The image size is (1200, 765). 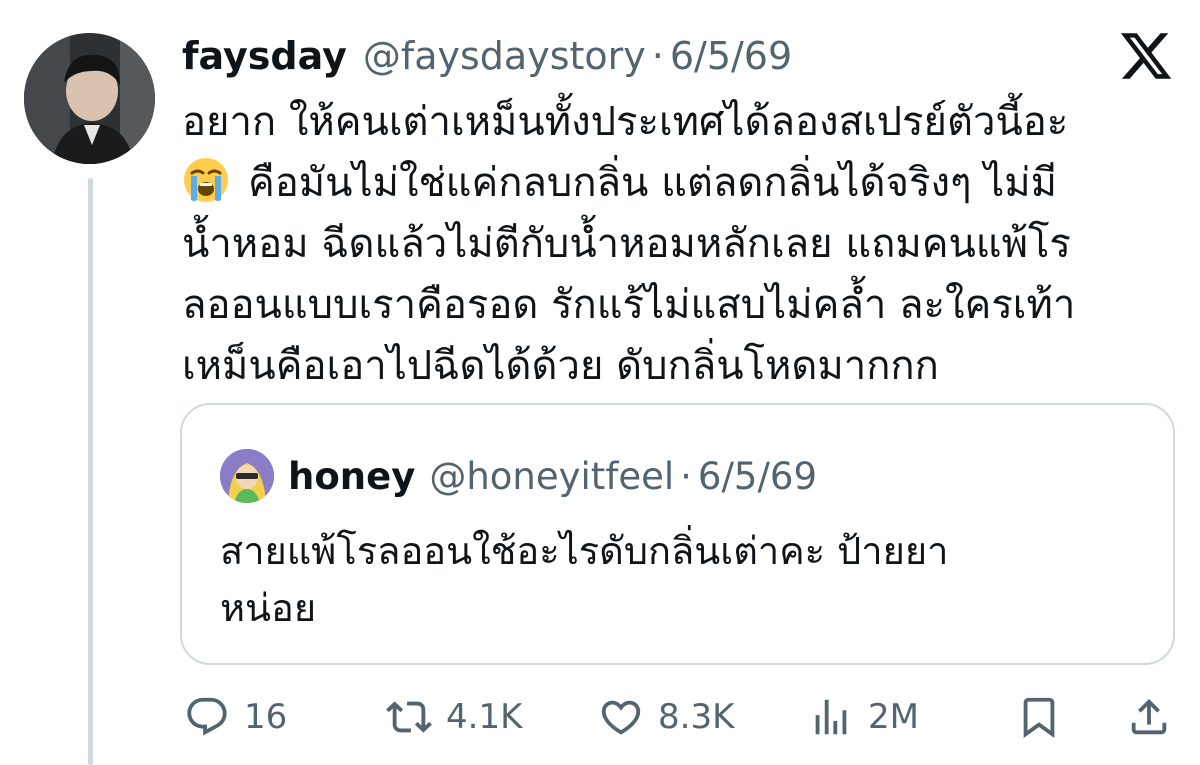 I want to click on quote-author-handle: @honeyitfeel, so click(x=551, y=476).